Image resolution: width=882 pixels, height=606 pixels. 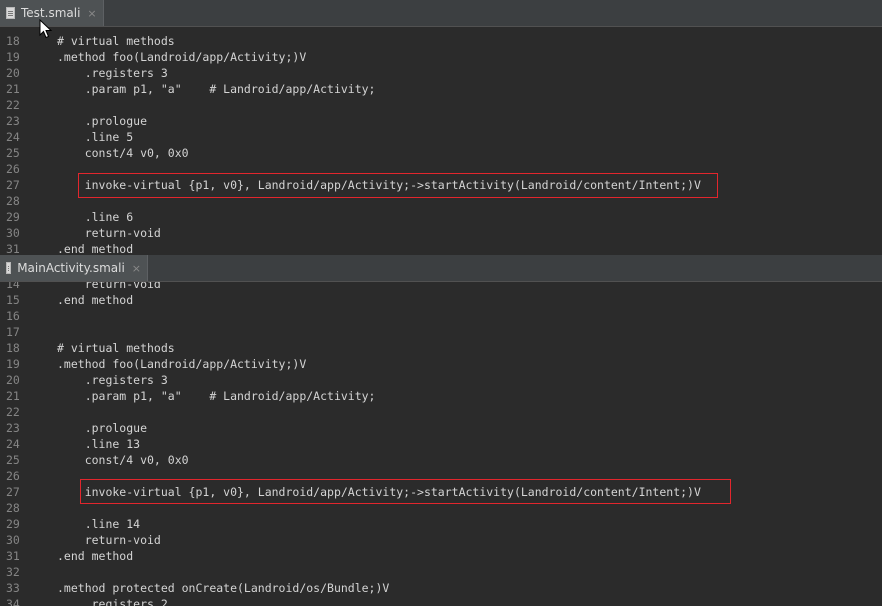 What do you see at coordinates (98, 524) in the screenshot?
I see `code-text: .line 14` at bounding box center [98, 524].